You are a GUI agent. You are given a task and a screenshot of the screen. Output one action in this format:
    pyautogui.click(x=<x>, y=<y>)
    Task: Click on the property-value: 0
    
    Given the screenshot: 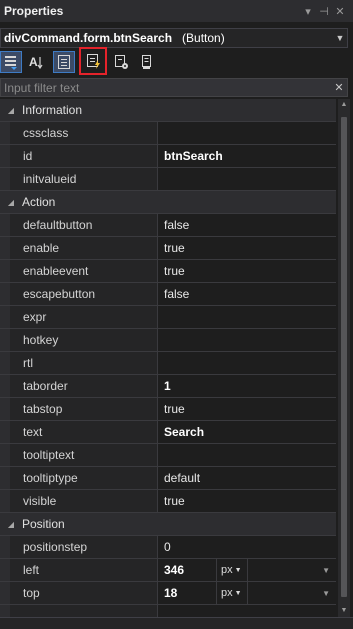 What is the action you would take?
    pyautogui.click(x=247, y=547)
    